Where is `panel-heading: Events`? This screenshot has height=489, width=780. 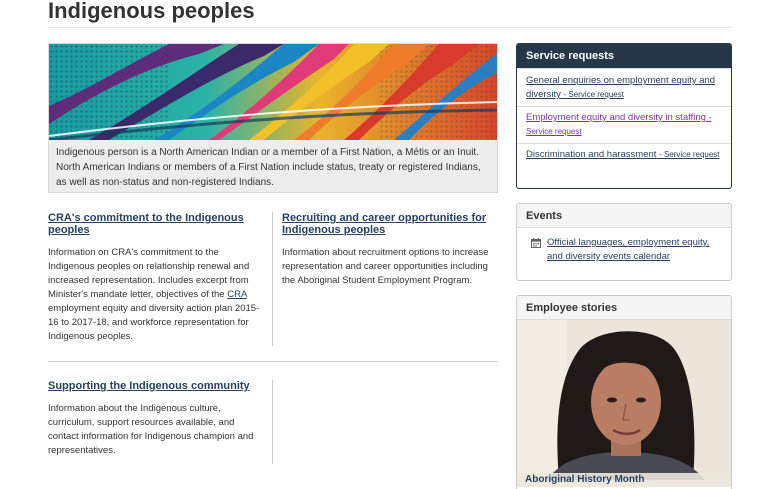 panel-heading: Events is located at coordinates (624, 216).